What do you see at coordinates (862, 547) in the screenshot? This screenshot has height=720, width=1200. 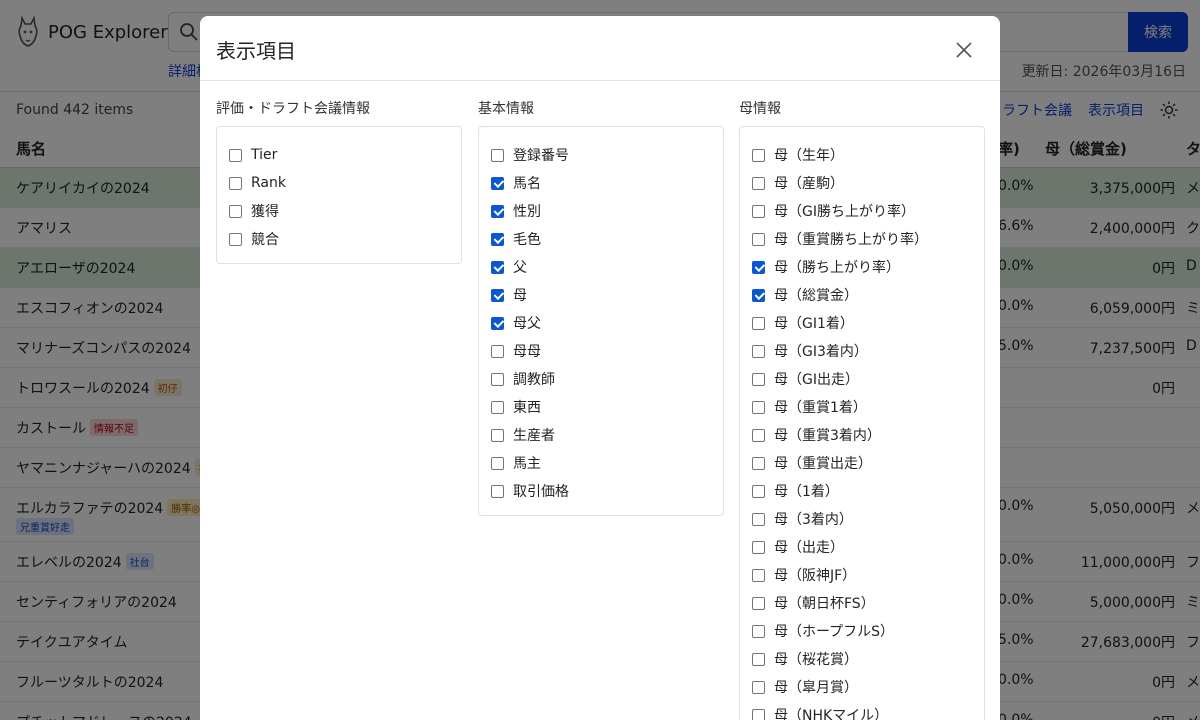 I see `column-option: 母（出走）` at bounding box center [862, 547].